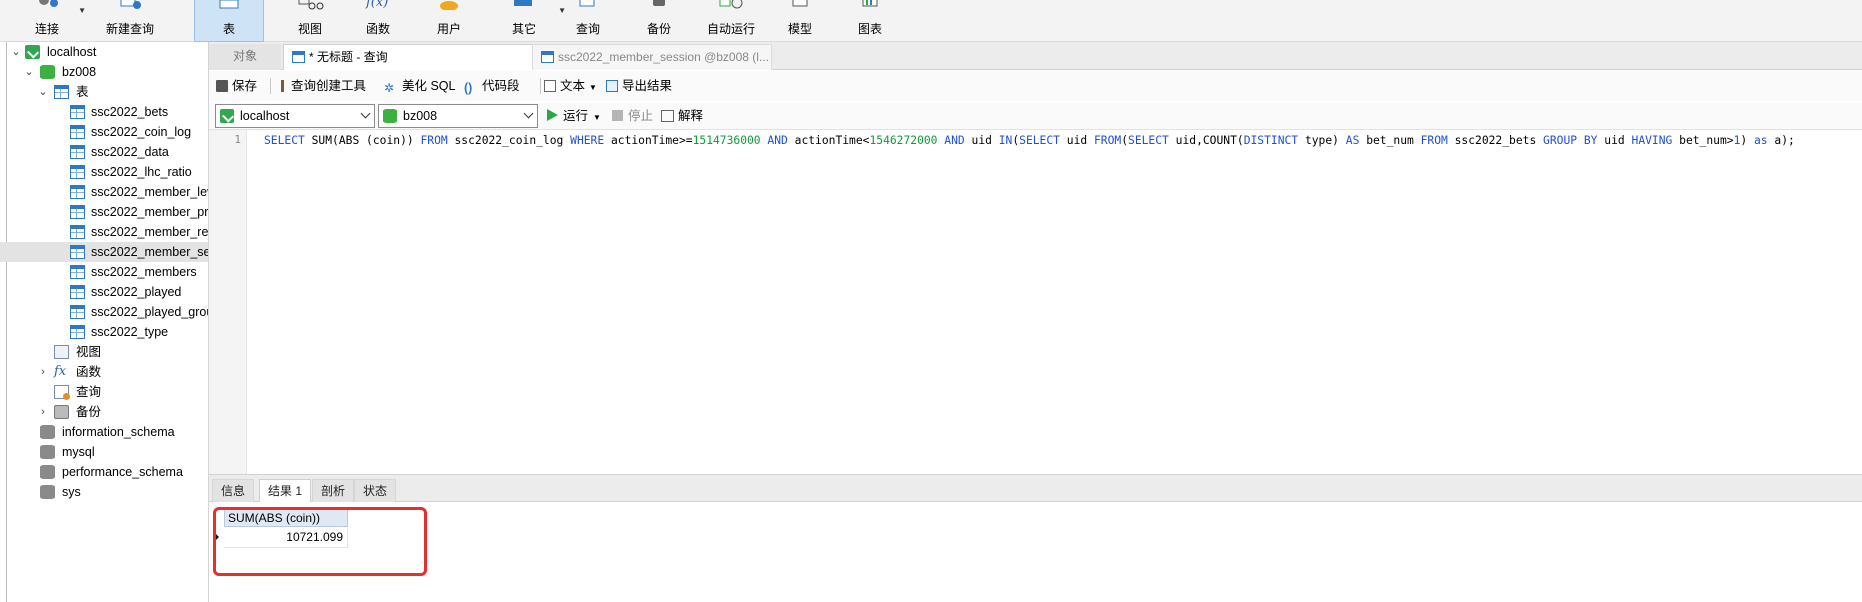 This screenshot has height=602, width=1862. What do you see at coordinates (60, 371) in the screenshot?
I see `function-icon: fx` at bounding box center [60, 371].